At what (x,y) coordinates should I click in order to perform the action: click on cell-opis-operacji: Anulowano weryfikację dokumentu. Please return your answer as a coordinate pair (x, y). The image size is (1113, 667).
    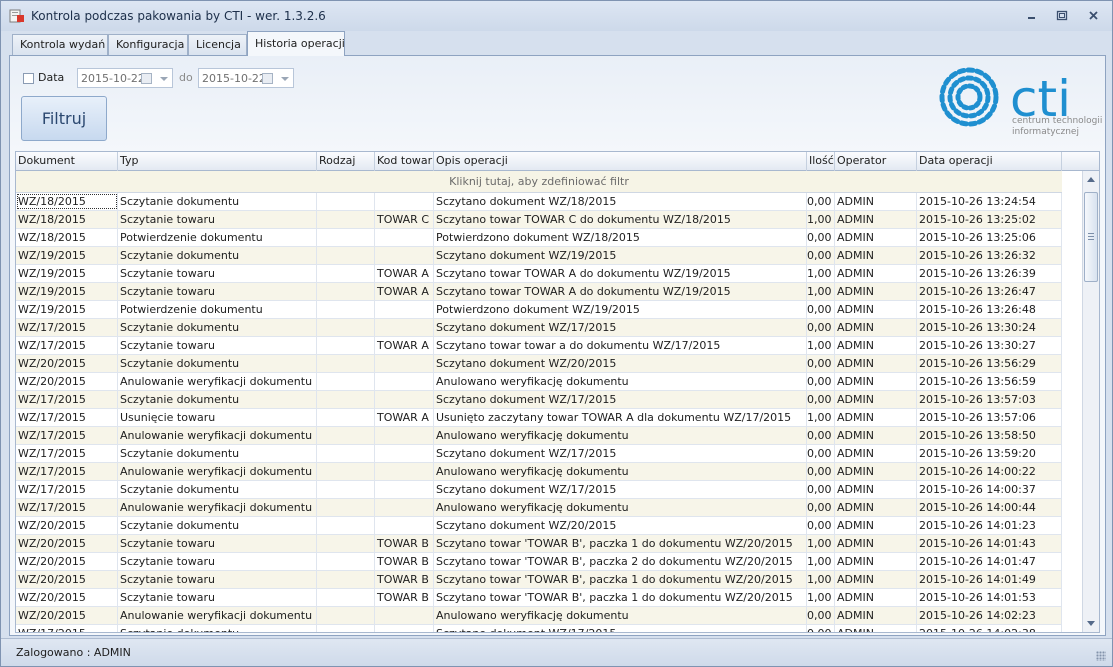
    Looking at the image, I should click on (620, 471).